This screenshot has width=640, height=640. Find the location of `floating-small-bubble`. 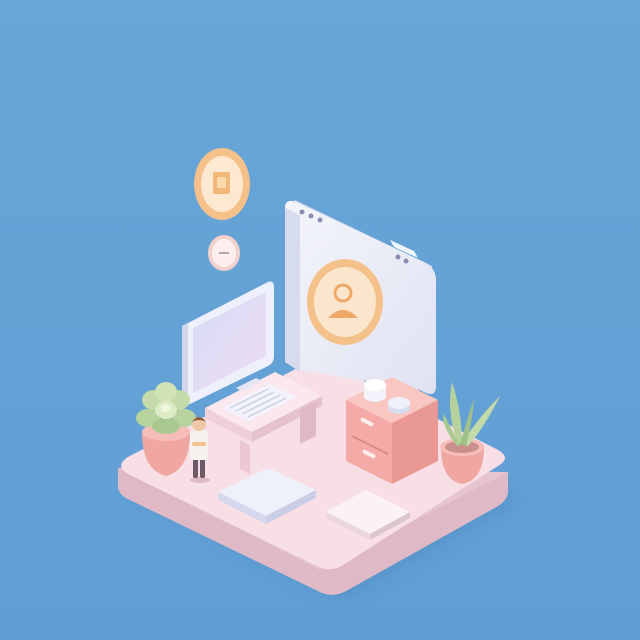

floating-small-bubble is located at coordinates (224, 253).